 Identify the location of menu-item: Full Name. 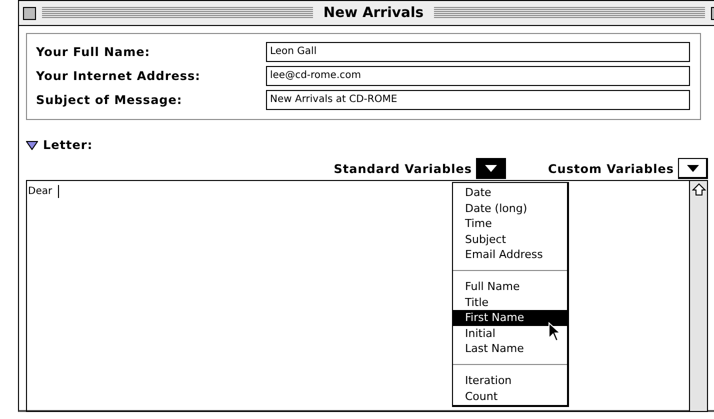
(510, 286).